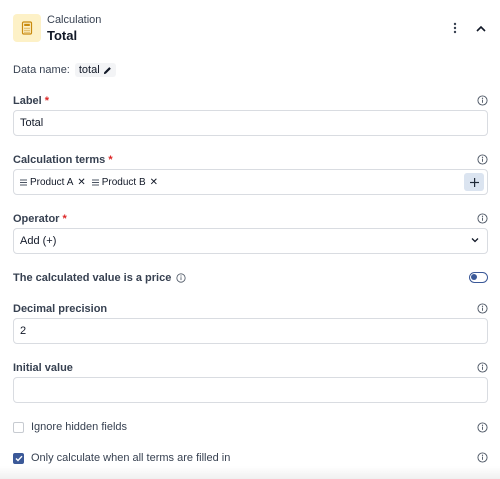  Describe the element at coordinates (43, 368) in the screenshot. I see `initial-field-label: Initial value` at that location.